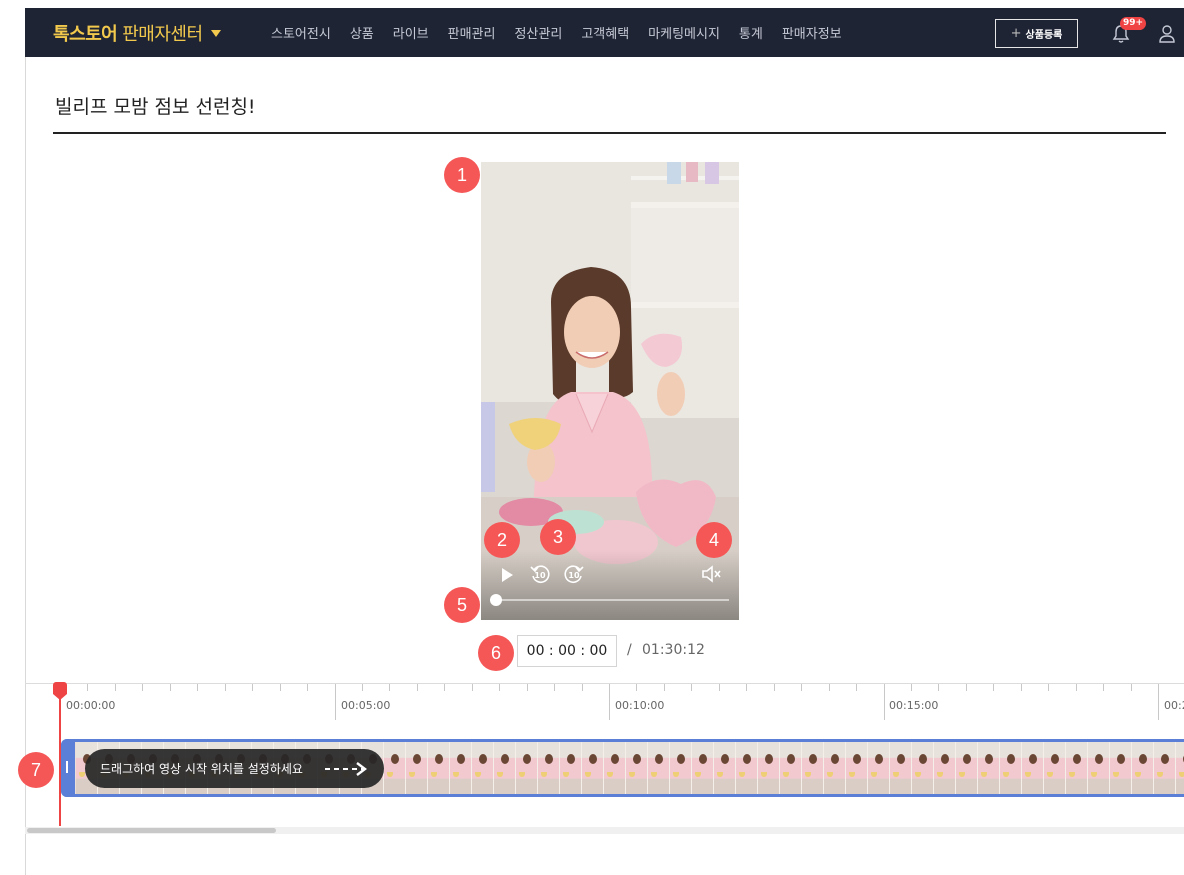 The height and width of the screenshot is (875, 1184). What do you see at coordinates (612, 600) in the screenshot?
I see `progress-track` at bounding box center [612, 600].